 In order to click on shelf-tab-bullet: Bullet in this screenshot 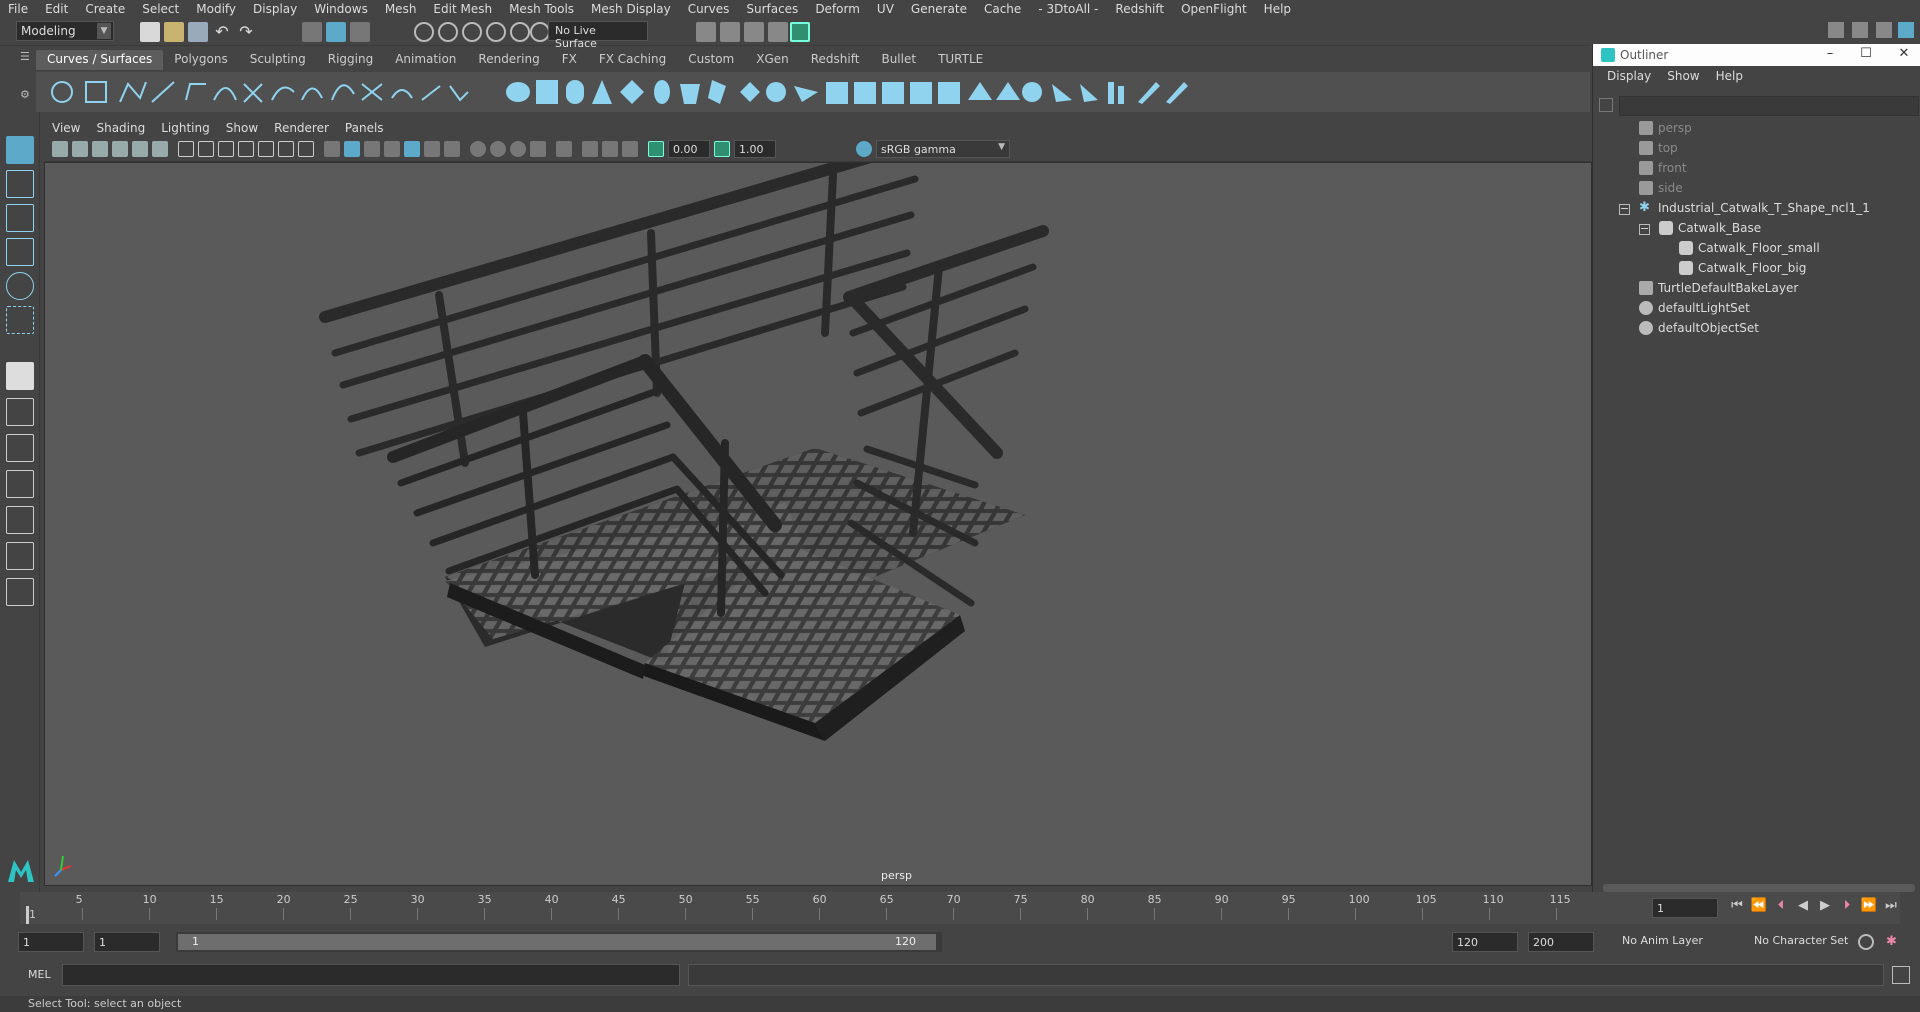, I will do `click(898, 60)`.